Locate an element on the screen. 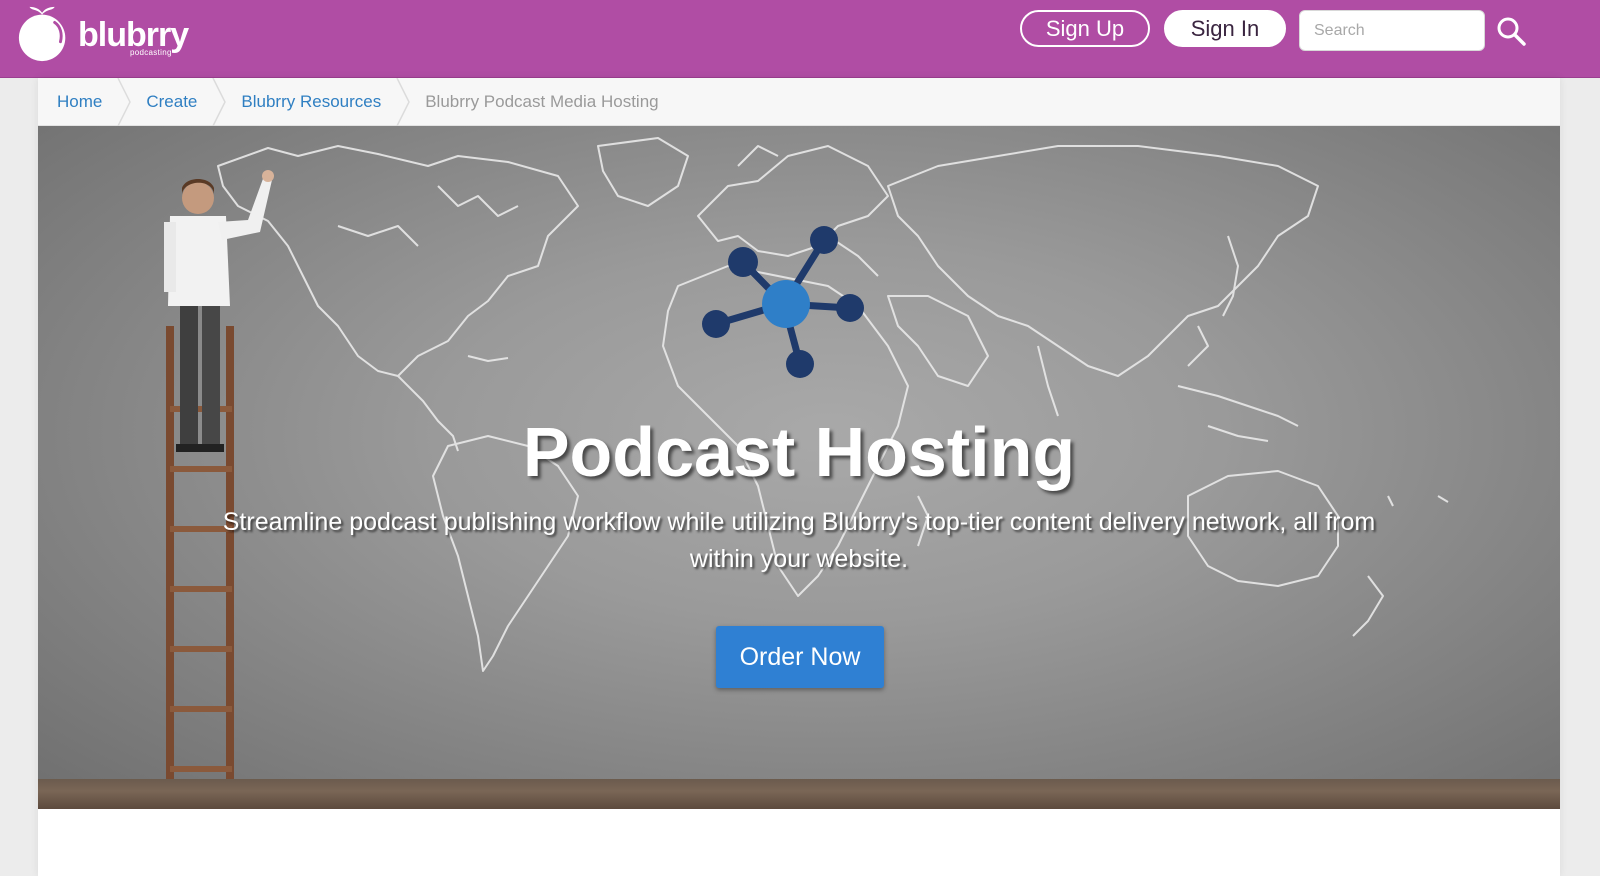 This screenshot has width=1600, height=876. search-button is located at coordinates (1511, 31).